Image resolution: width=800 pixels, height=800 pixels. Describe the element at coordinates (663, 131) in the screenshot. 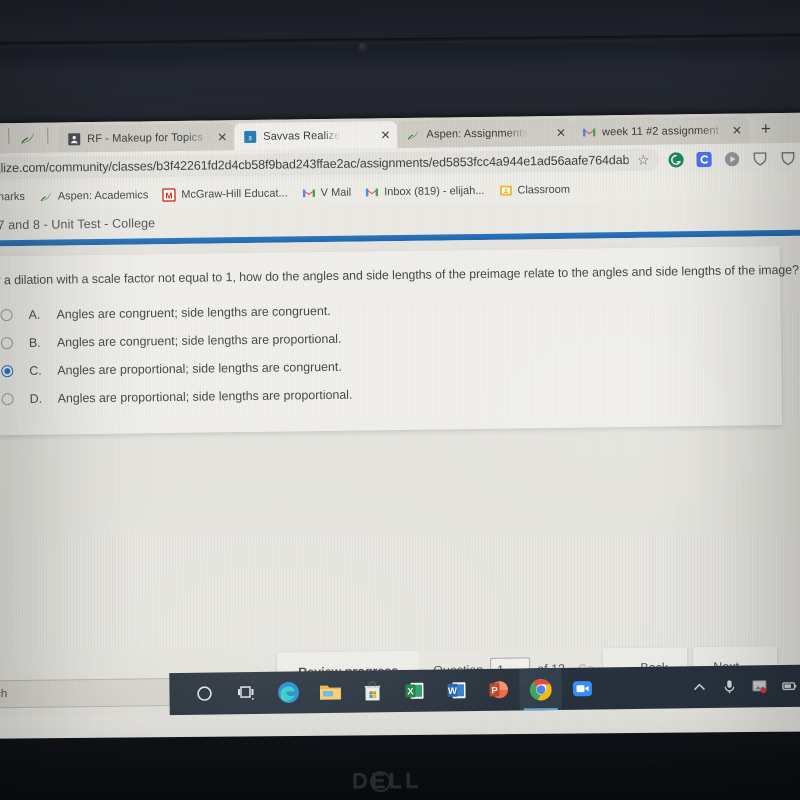

I see `tab-title: week 11 #2 assignment - re:` at that location.